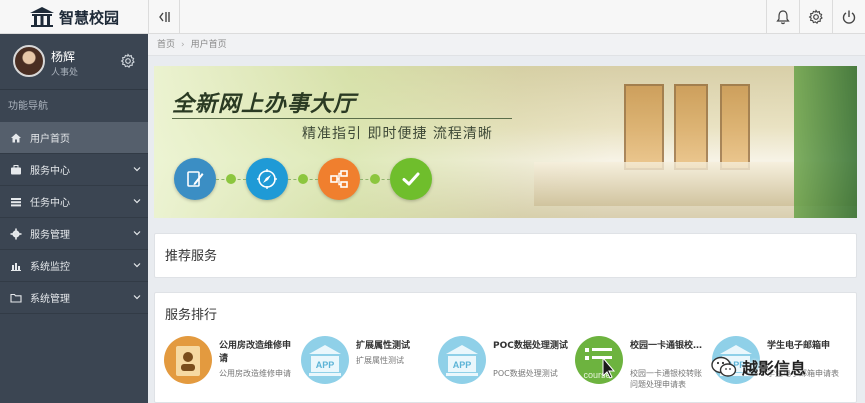 Image resolution: width=865 pixels, height=403 pixels. I want to click on folder-icon, so click(16, 298).